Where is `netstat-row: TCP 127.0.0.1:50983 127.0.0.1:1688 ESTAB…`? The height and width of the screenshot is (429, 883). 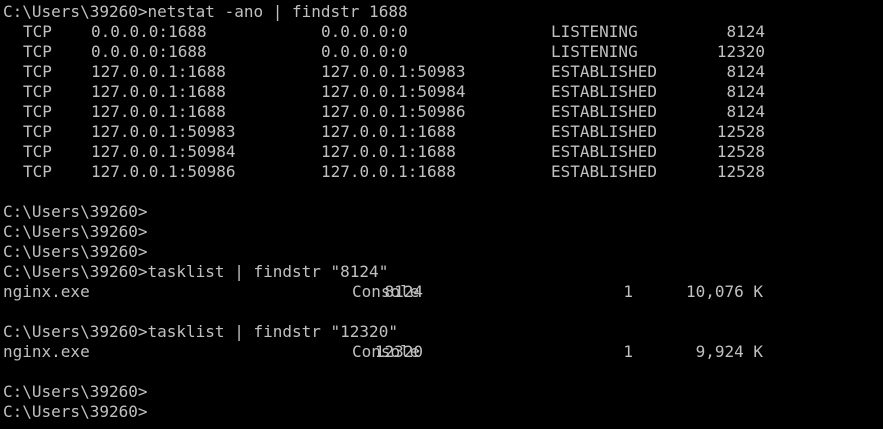
netstat-row: TCP 127.0.0.1:50983 127.0.0.1:1688 ESTAB… is located at coordinates (443, 132).